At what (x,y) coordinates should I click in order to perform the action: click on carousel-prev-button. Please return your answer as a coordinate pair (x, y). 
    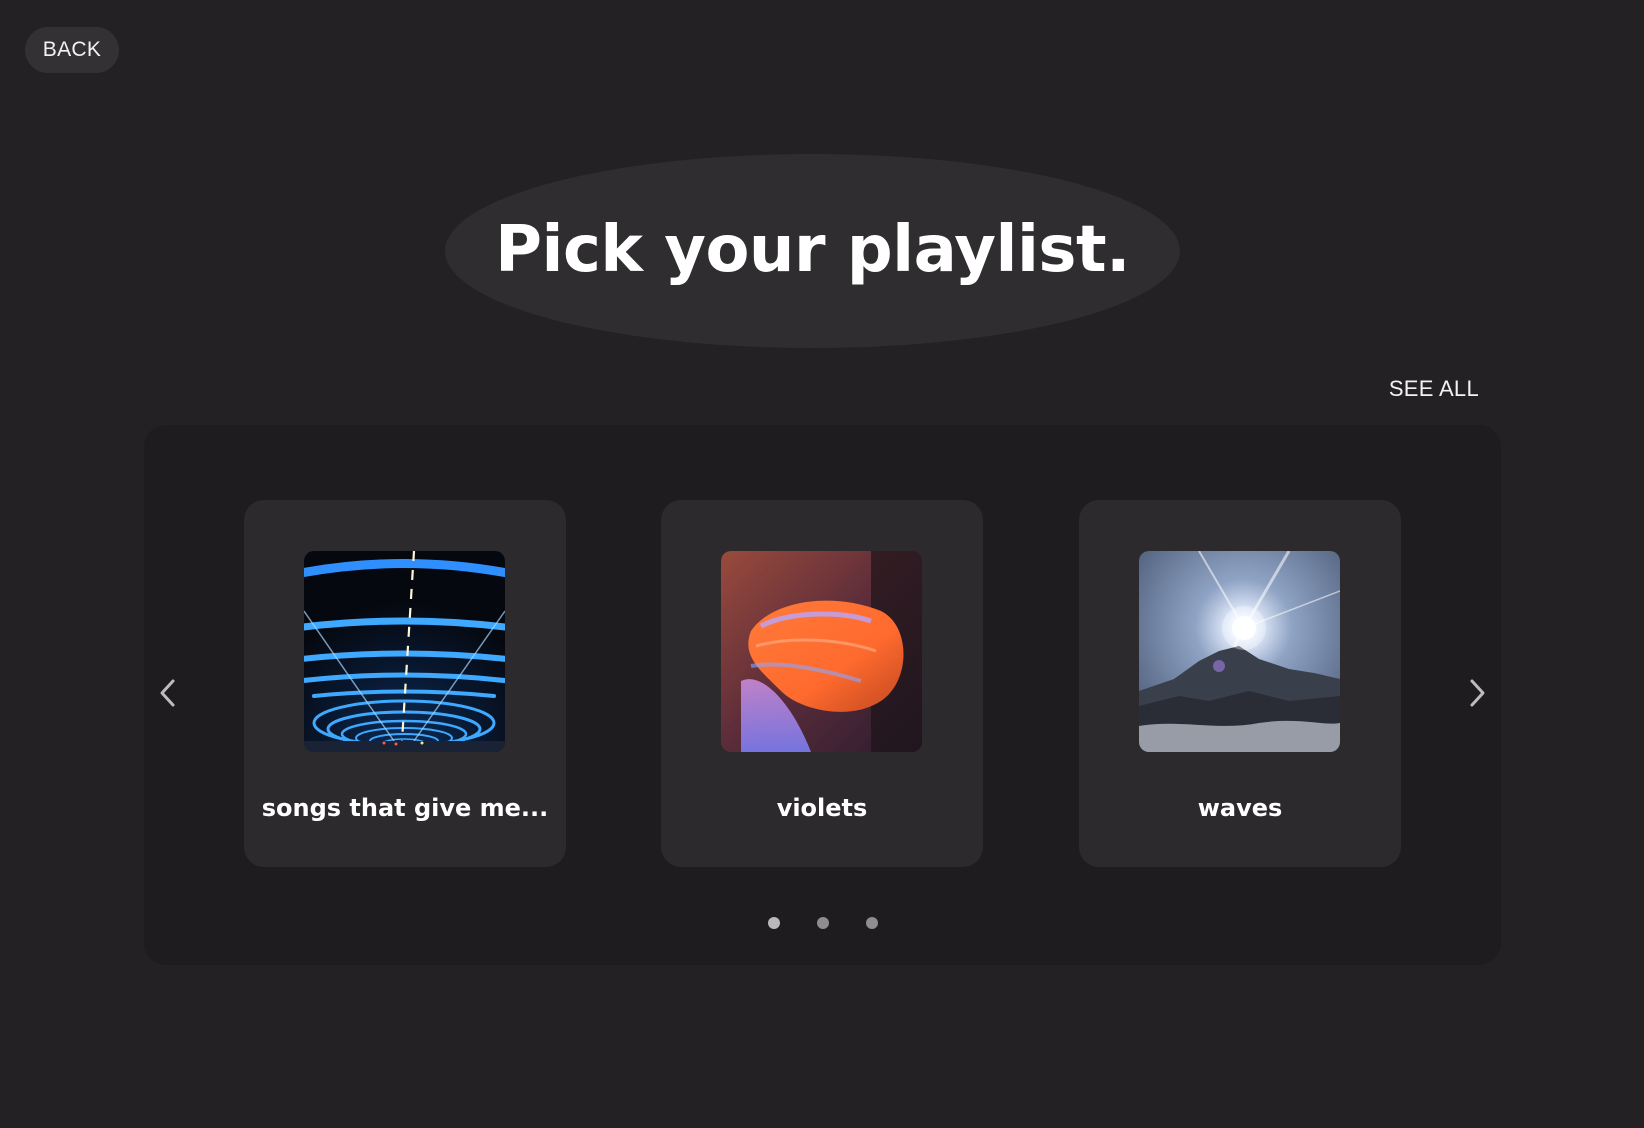
    Looking at the image, I should click on (168, 693).